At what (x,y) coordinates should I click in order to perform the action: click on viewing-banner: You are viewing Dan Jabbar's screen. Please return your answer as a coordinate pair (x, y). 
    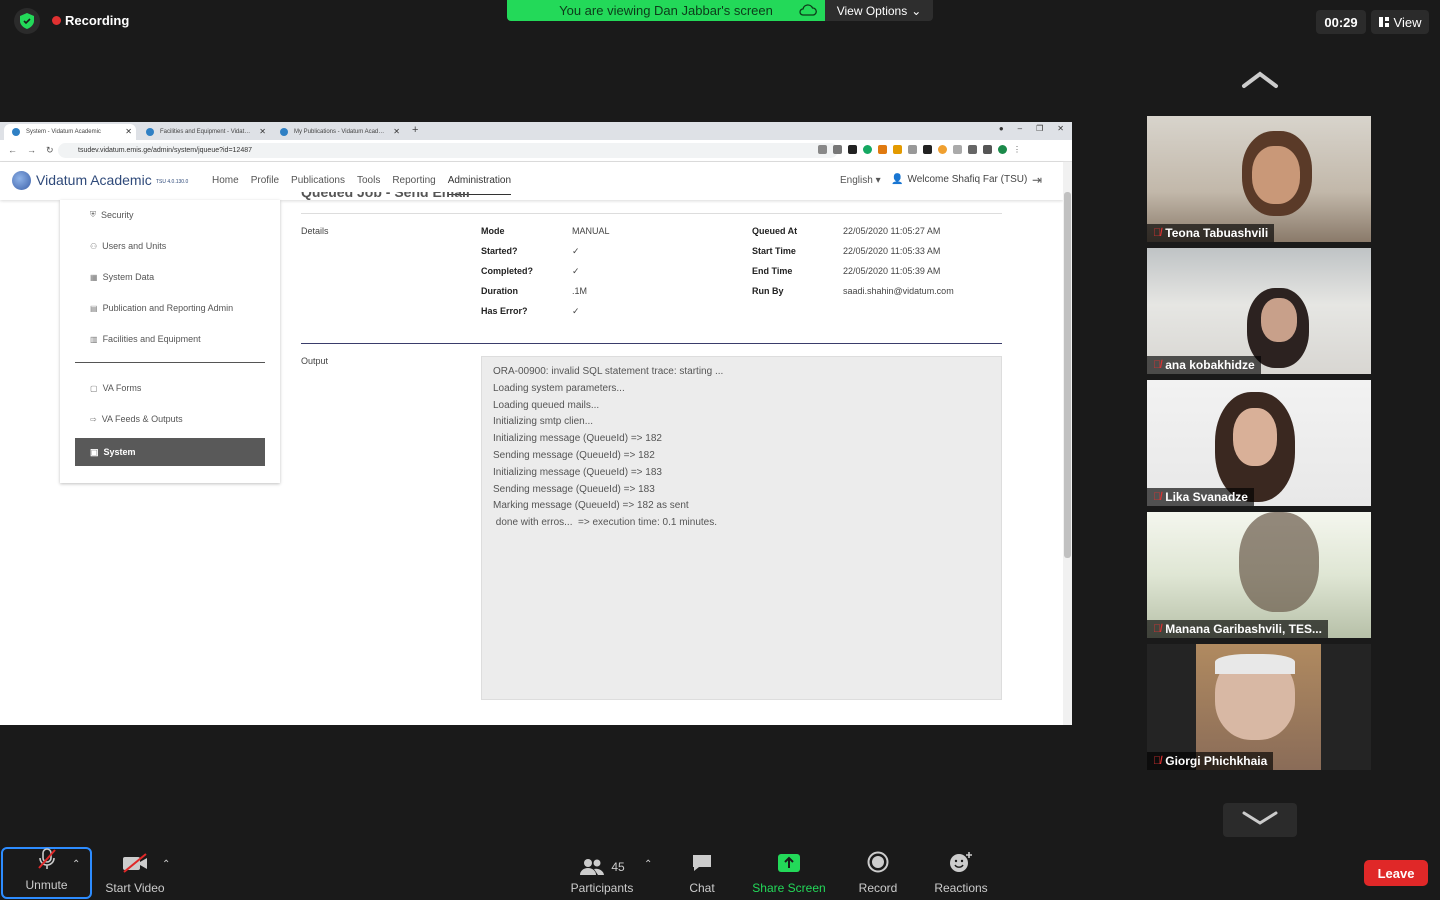
    Looking at the image, I should click on (666, 10).